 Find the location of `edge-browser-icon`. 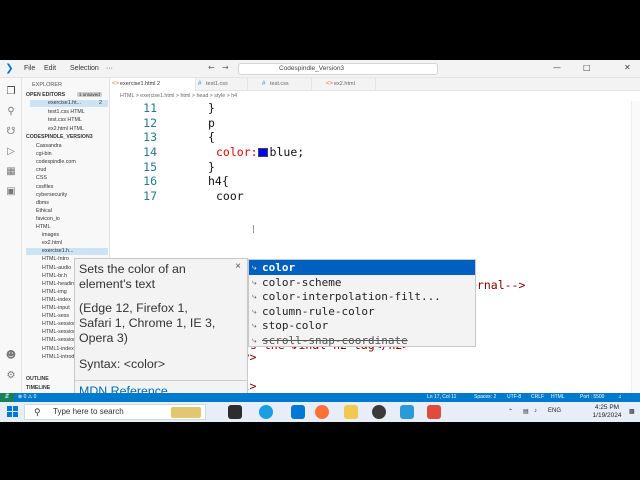

edge-browser-icon is located at coordinates (266, 412).